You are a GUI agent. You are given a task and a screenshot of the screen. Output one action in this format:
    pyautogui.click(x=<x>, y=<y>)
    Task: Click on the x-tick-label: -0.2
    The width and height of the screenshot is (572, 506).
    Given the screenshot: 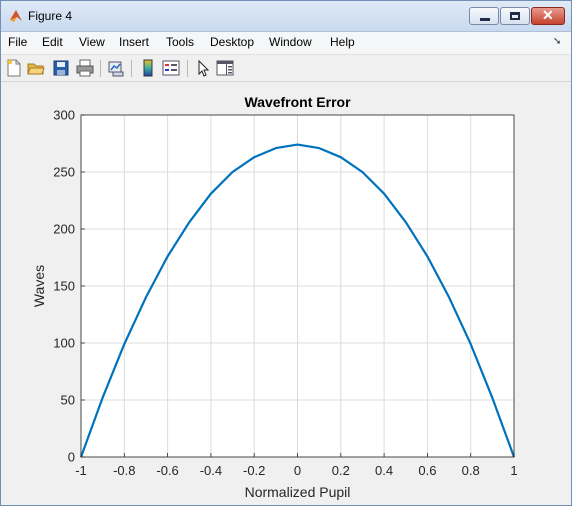 What is the action you would take?
    pyautogui.click(x=254, y=470)
    